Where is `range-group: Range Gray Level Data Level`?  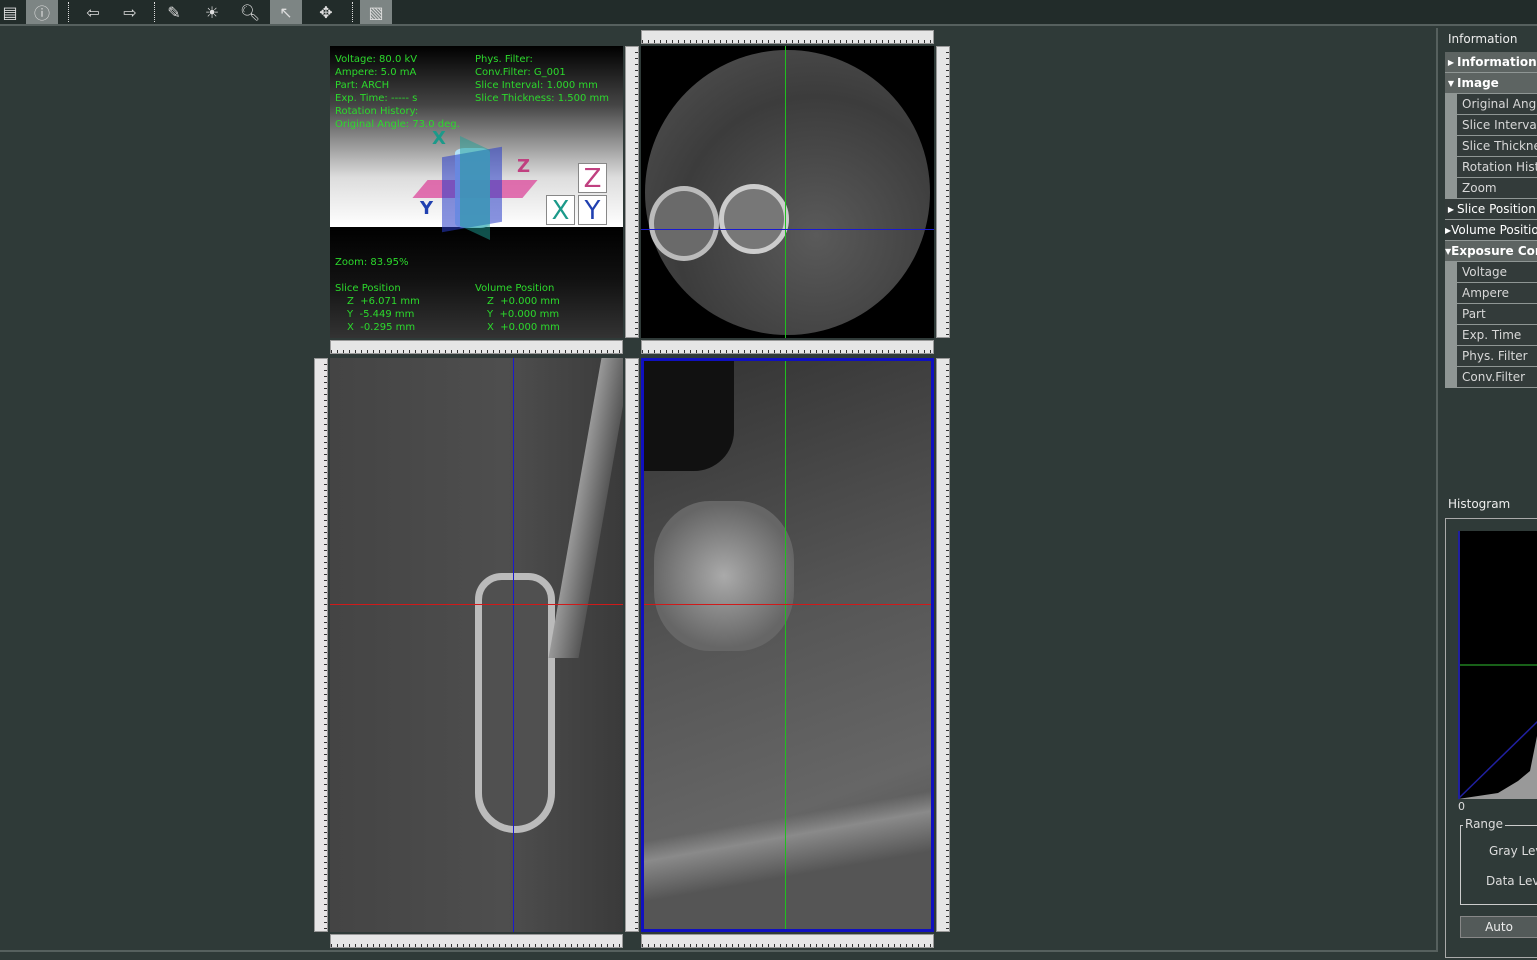
range-group: Range Gray Level Data Level is located at coordinates (1498, 861).